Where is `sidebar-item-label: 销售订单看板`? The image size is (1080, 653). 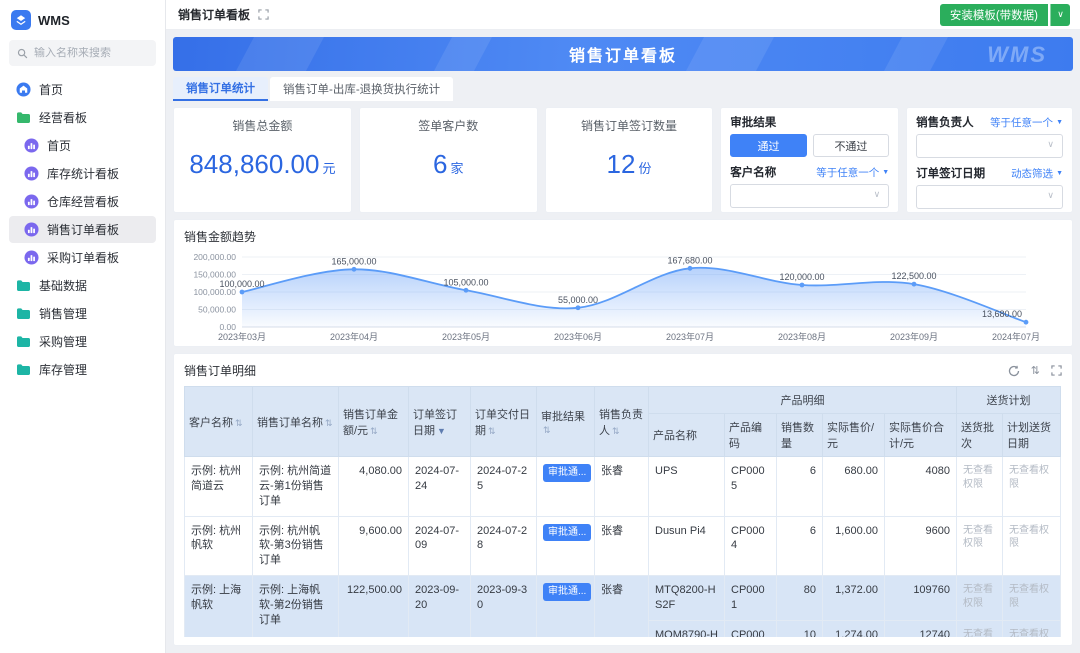 sidebar-item-label: 销售订单看板 is located at coordinates (83, 230).